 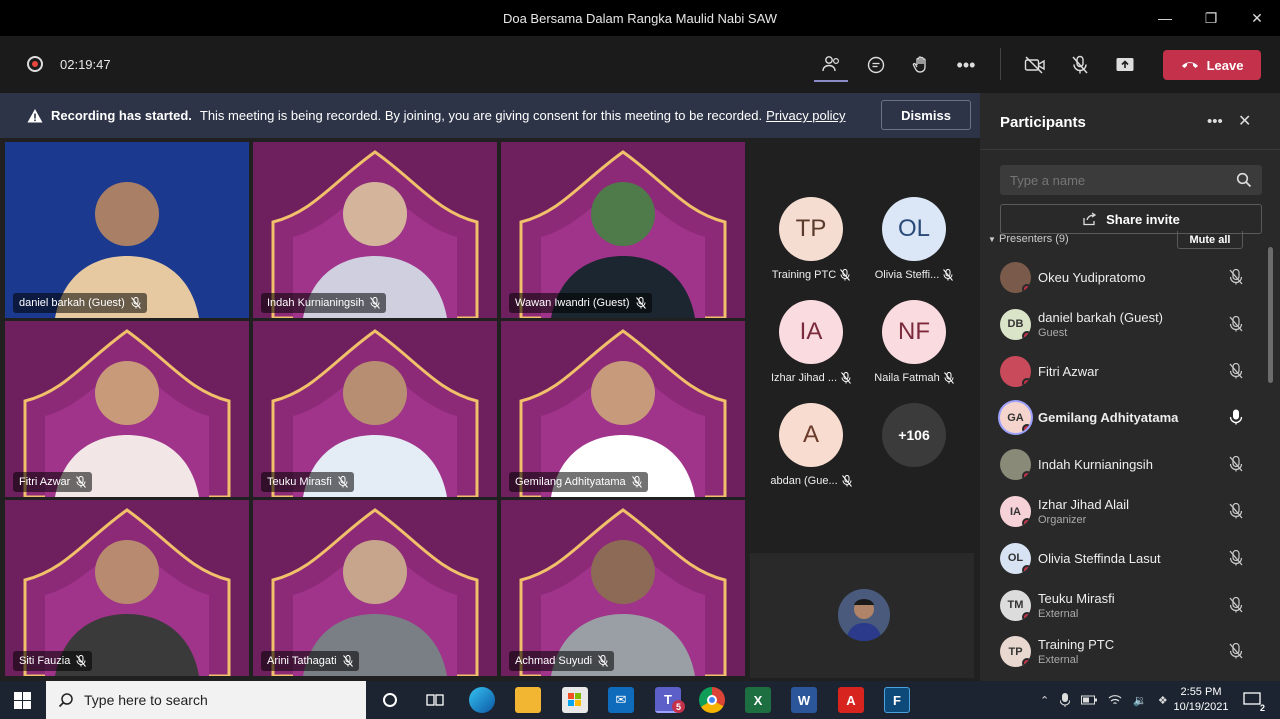 What do you see at coordinates (1165, 18) in the screenshot?
I see `minimize-icon: —` at bounding box center [1165, 18].